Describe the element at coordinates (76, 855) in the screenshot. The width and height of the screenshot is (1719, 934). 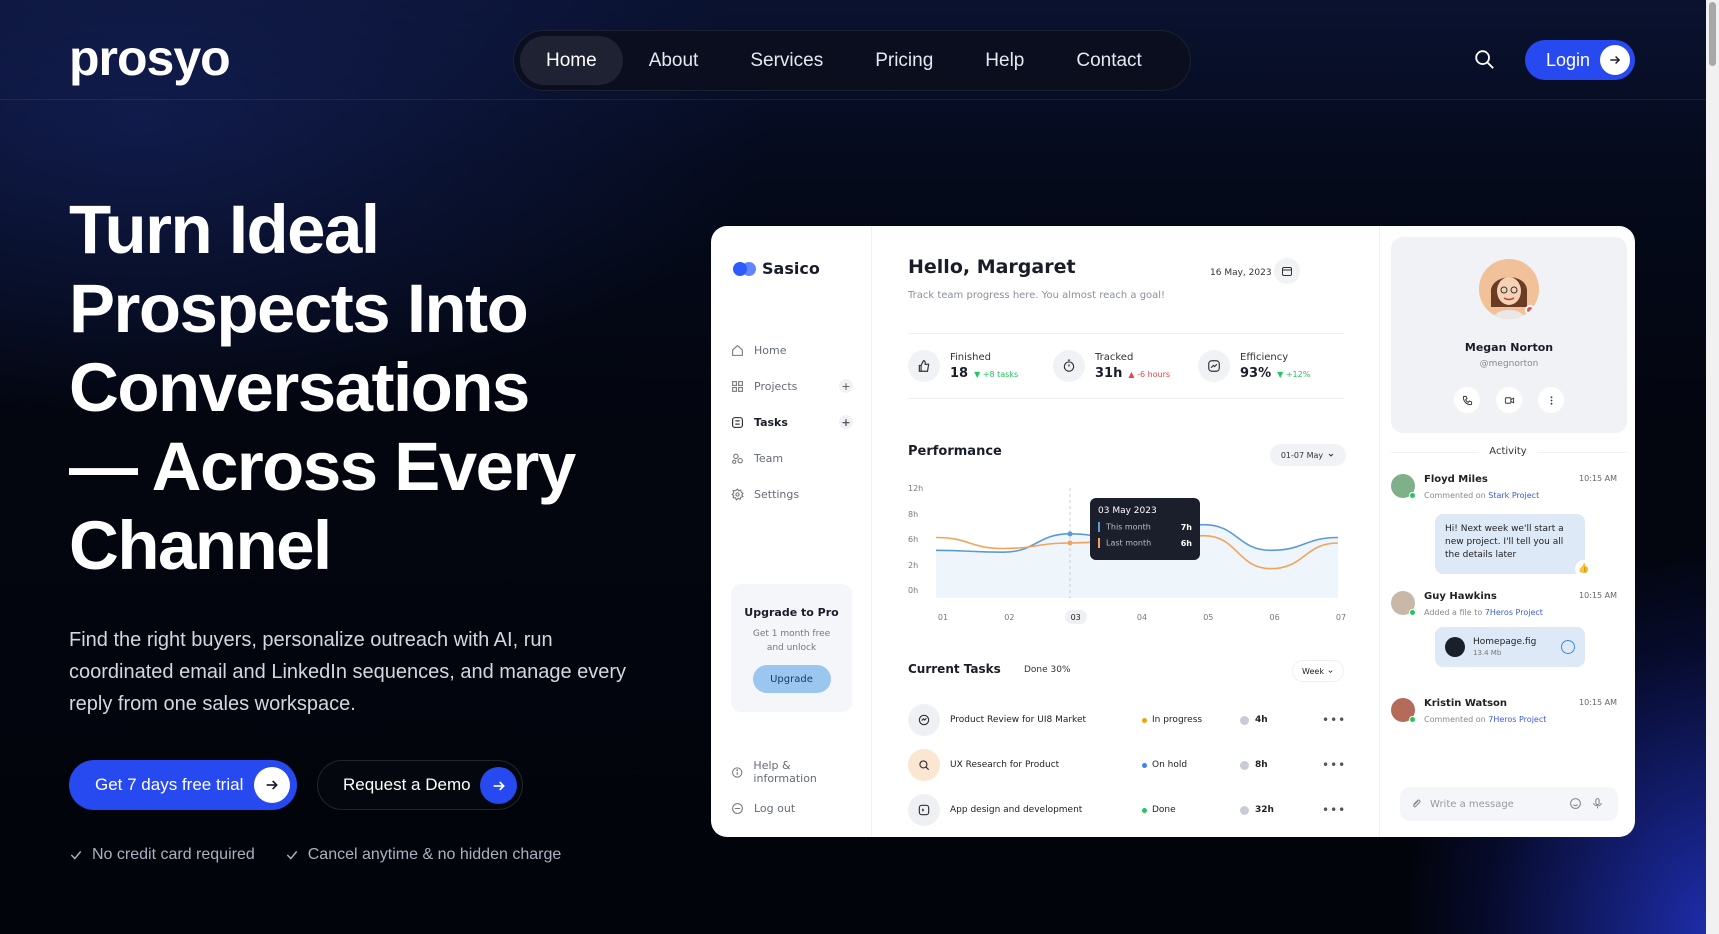
I see `check-icon` at that location.